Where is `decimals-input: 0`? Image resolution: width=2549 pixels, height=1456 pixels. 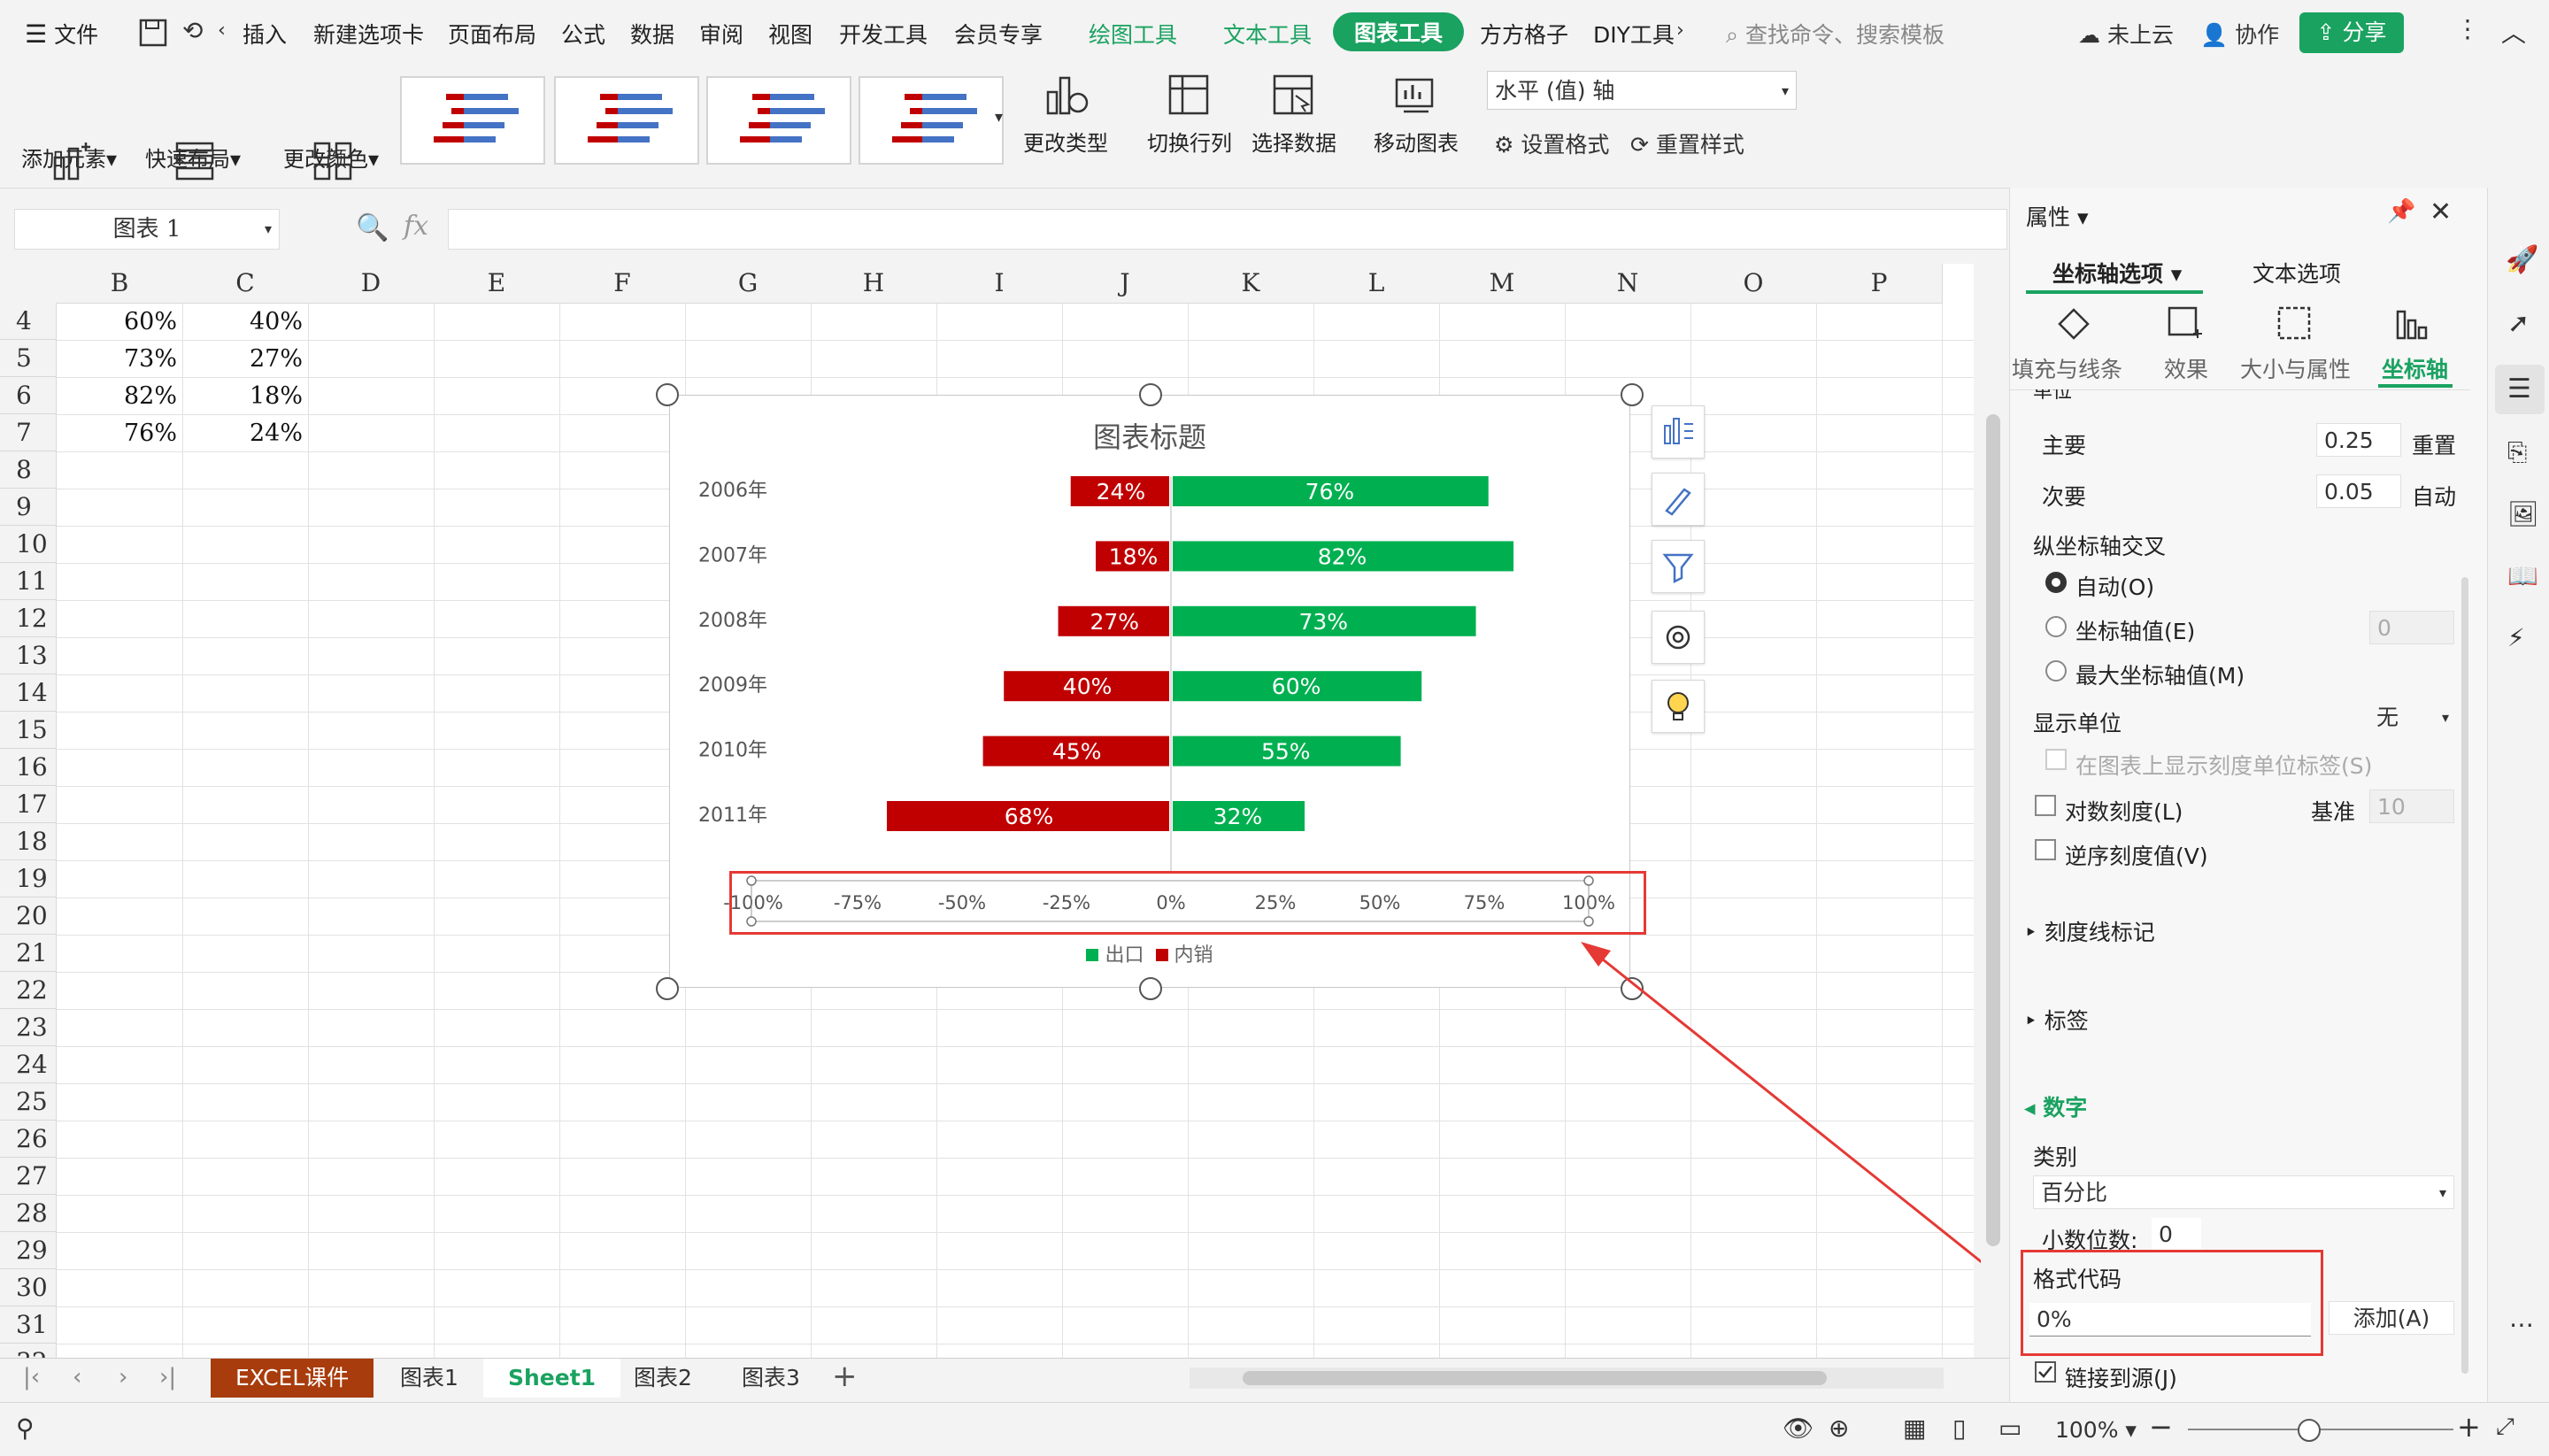 decimals-input: 0 is located at coordinates (2177, 1235).